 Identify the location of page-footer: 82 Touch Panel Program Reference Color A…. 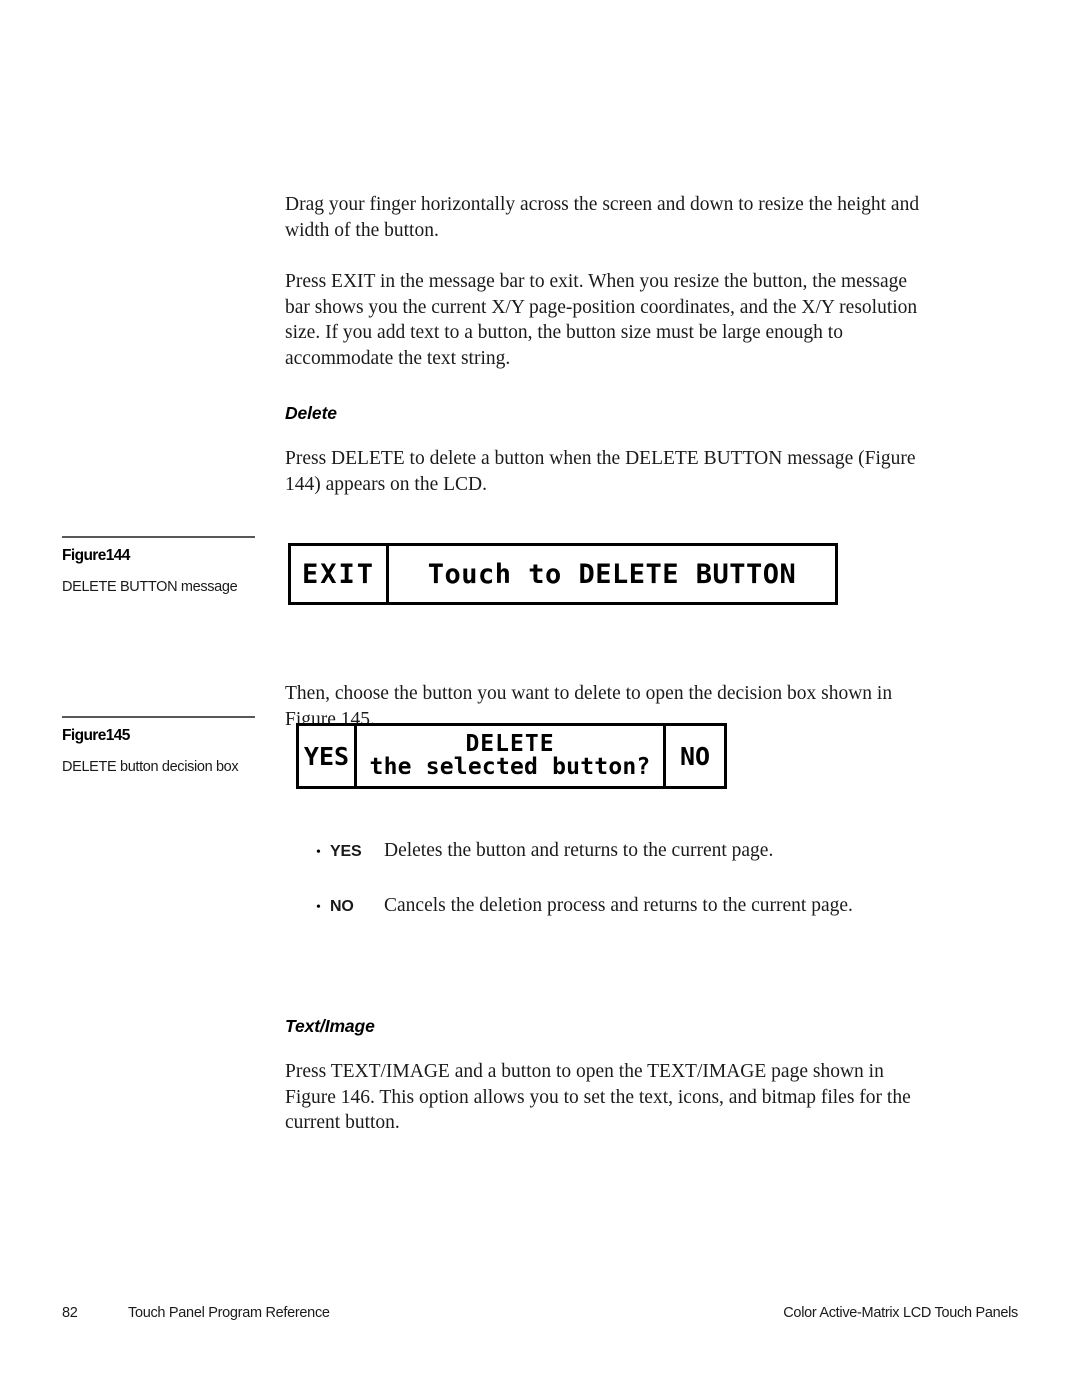
(540, 1313).